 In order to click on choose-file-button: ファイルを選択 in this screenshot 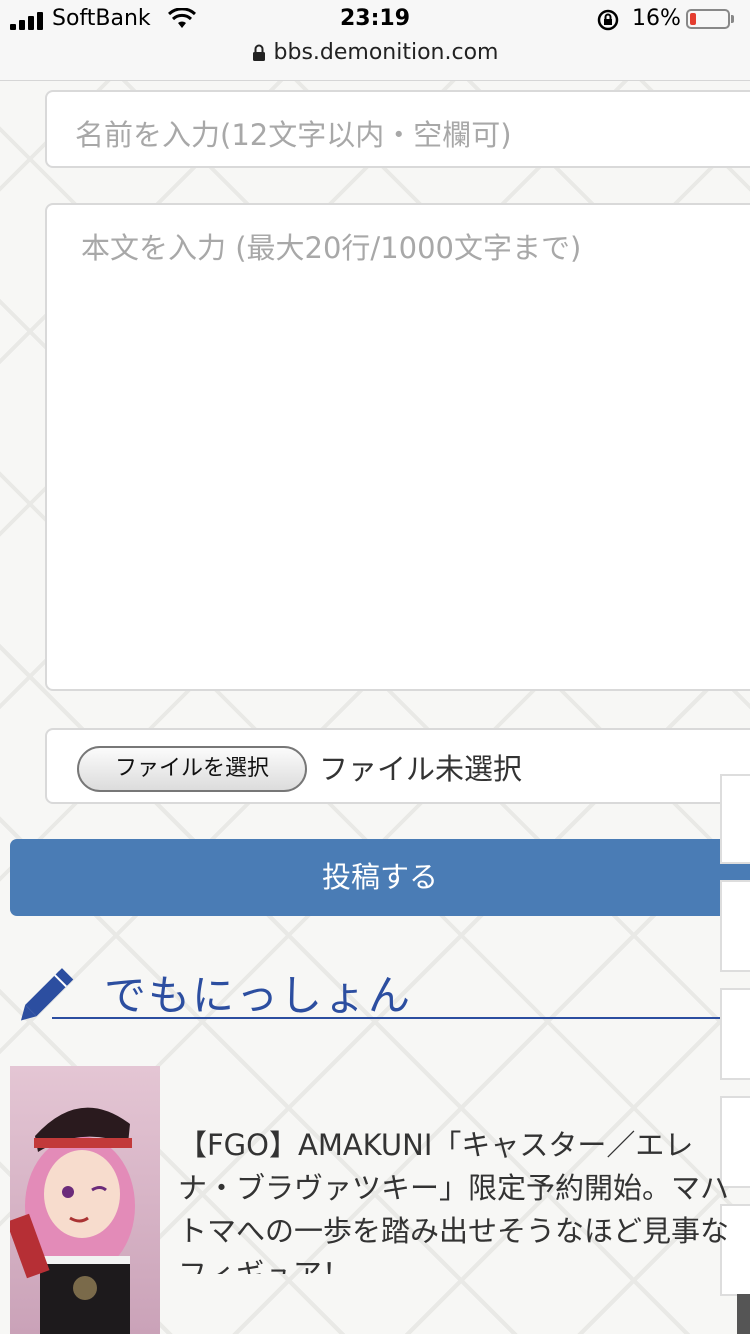, I will do `click(192, 769)`.